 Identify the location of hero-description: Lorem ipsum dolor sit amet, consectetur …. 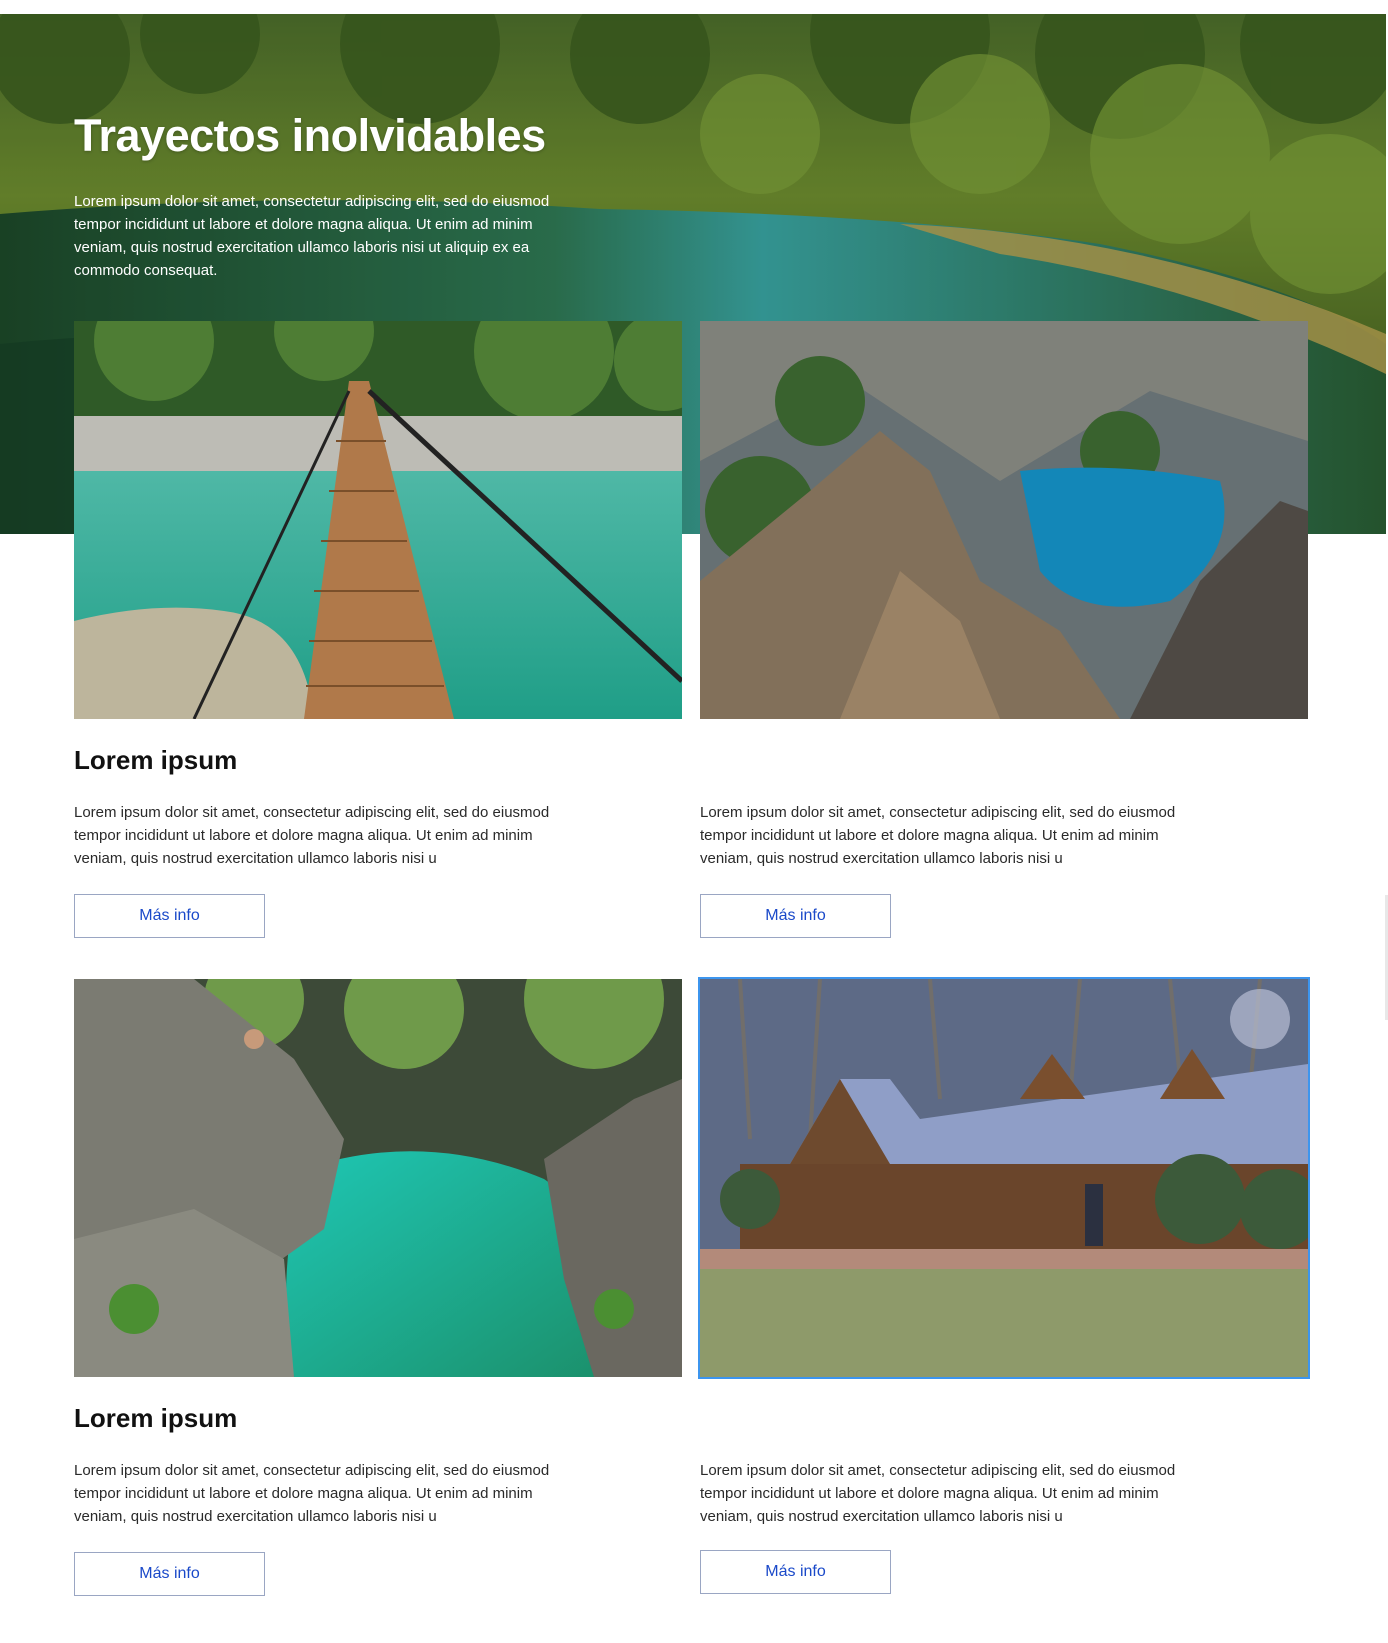
(312, 236).